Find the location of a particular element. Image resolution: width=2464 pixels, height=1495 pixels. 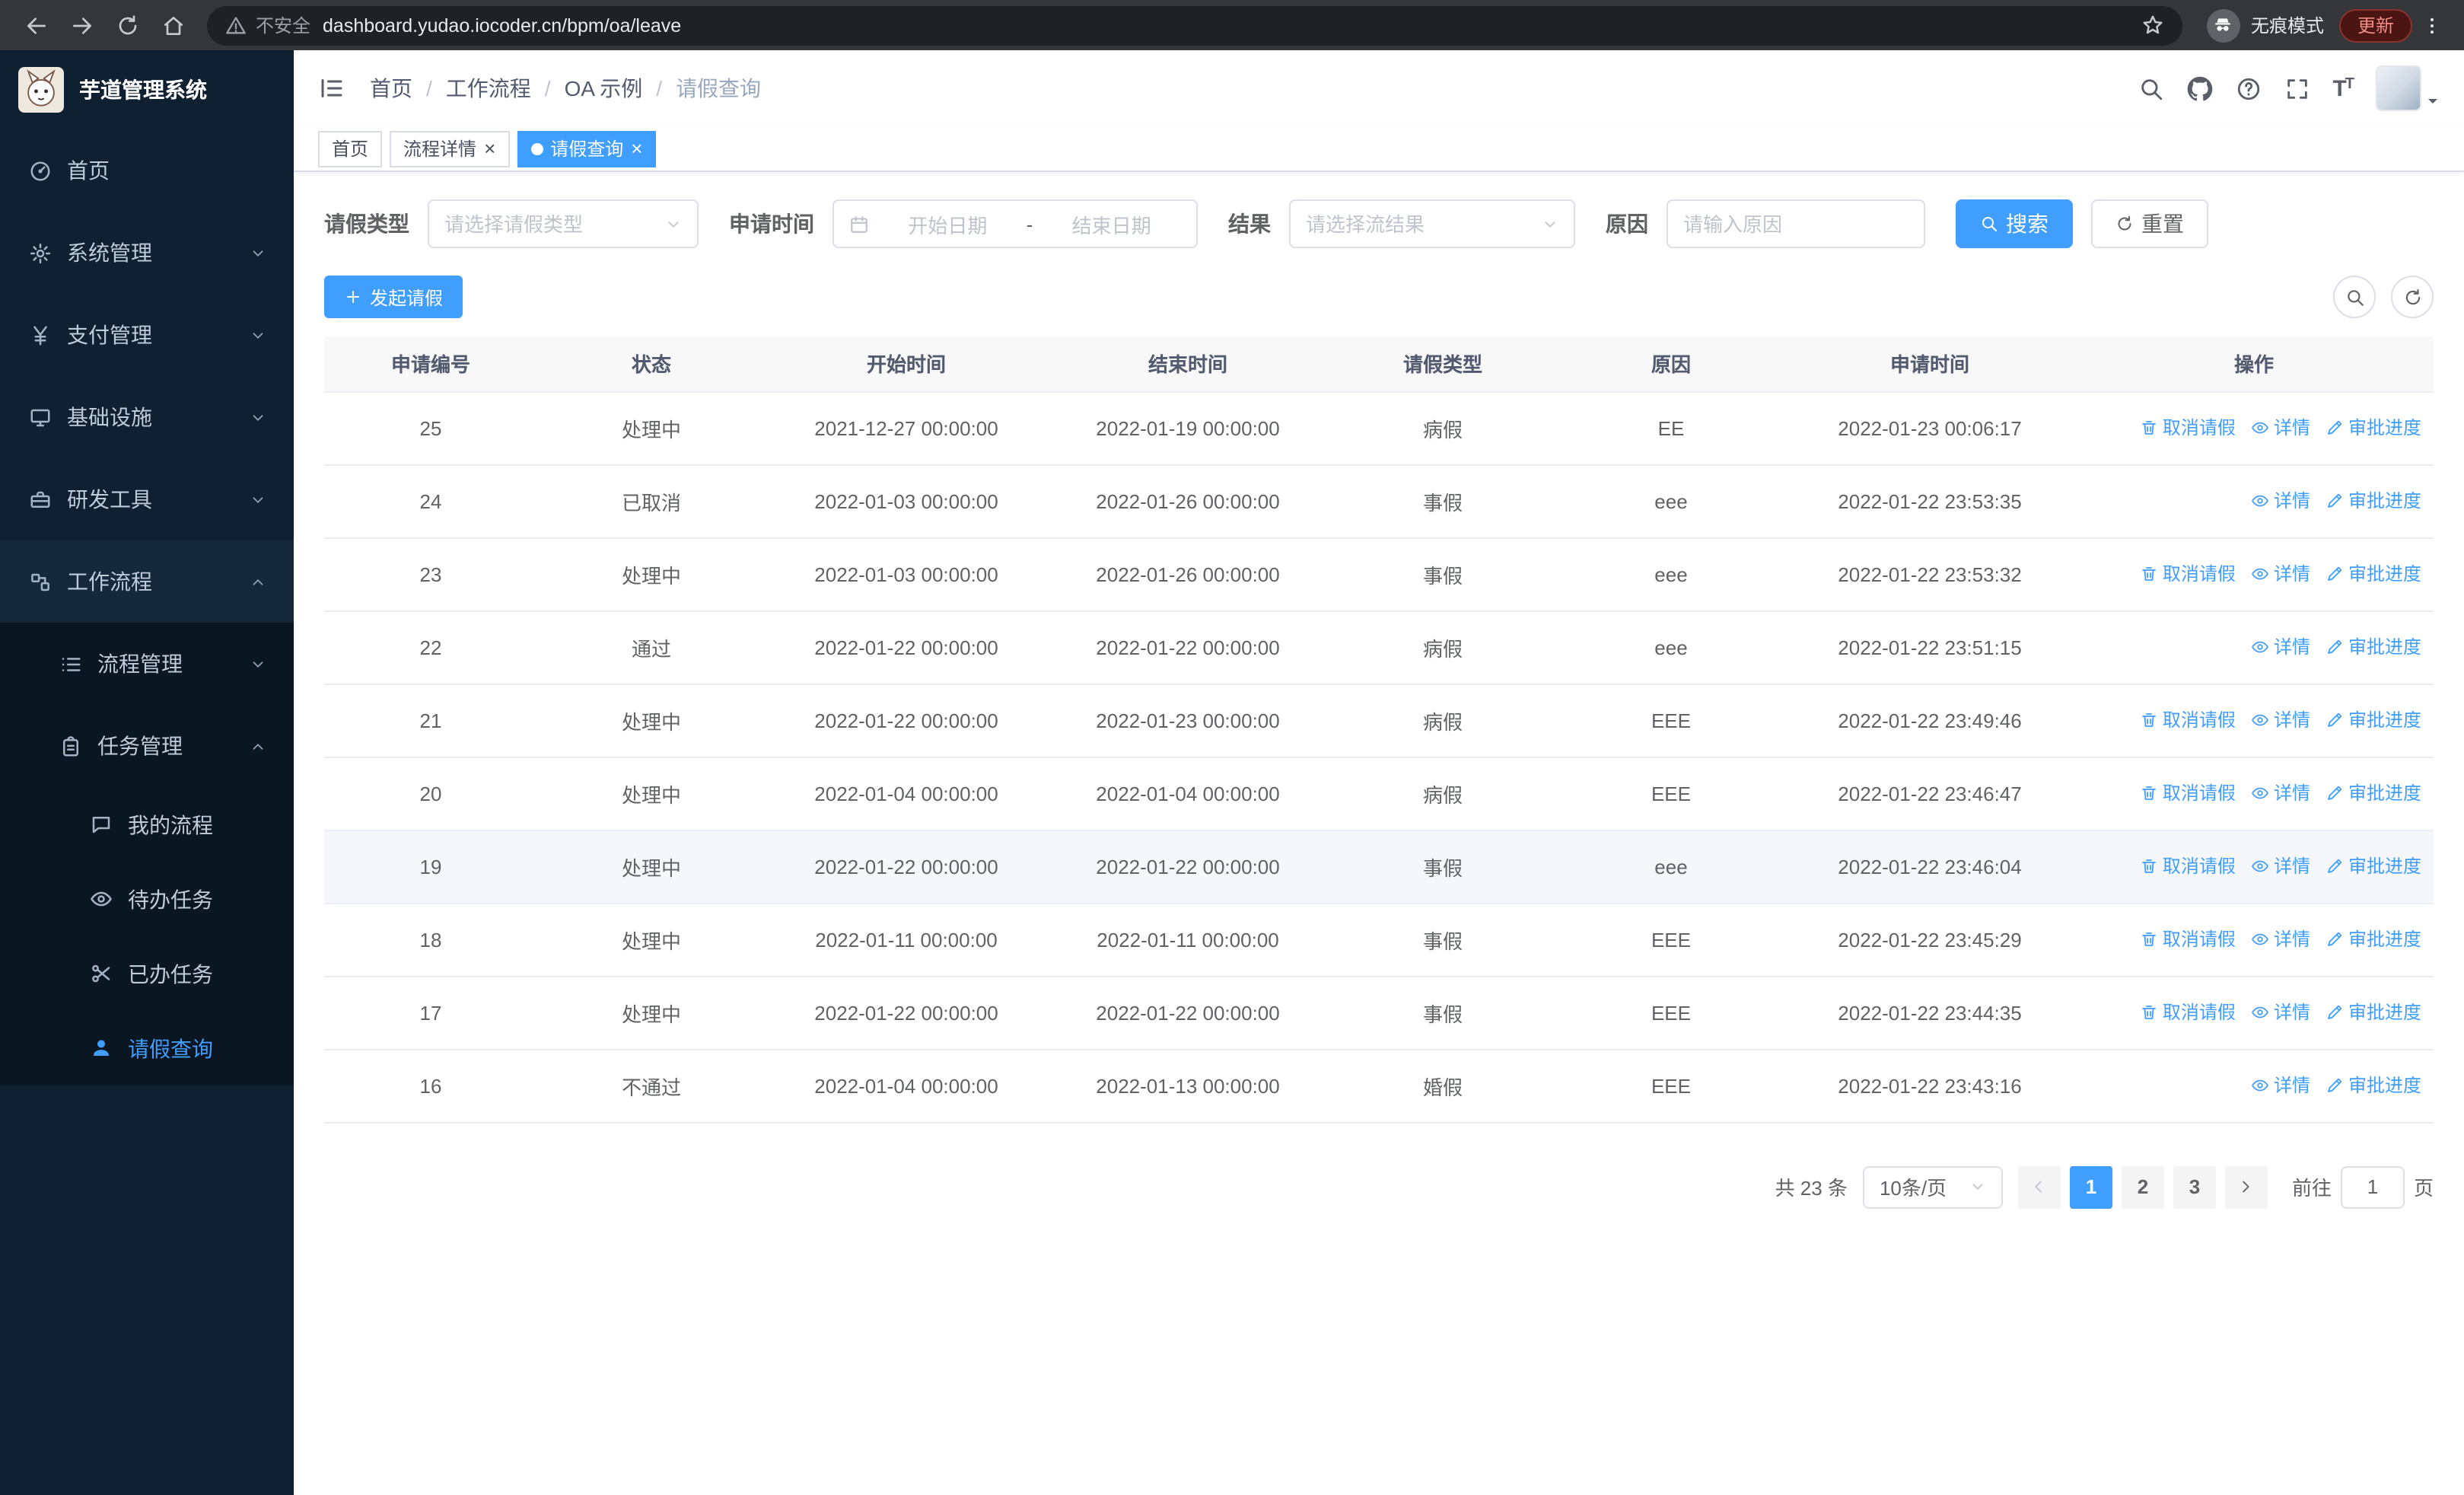

fullscreen-button is located at coordinates (2297, 88).